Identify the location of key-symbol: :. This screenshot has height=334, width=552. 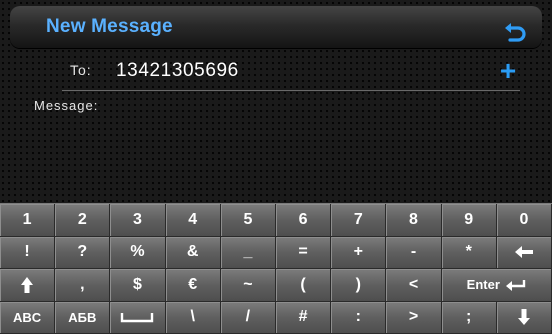
(358, 318).